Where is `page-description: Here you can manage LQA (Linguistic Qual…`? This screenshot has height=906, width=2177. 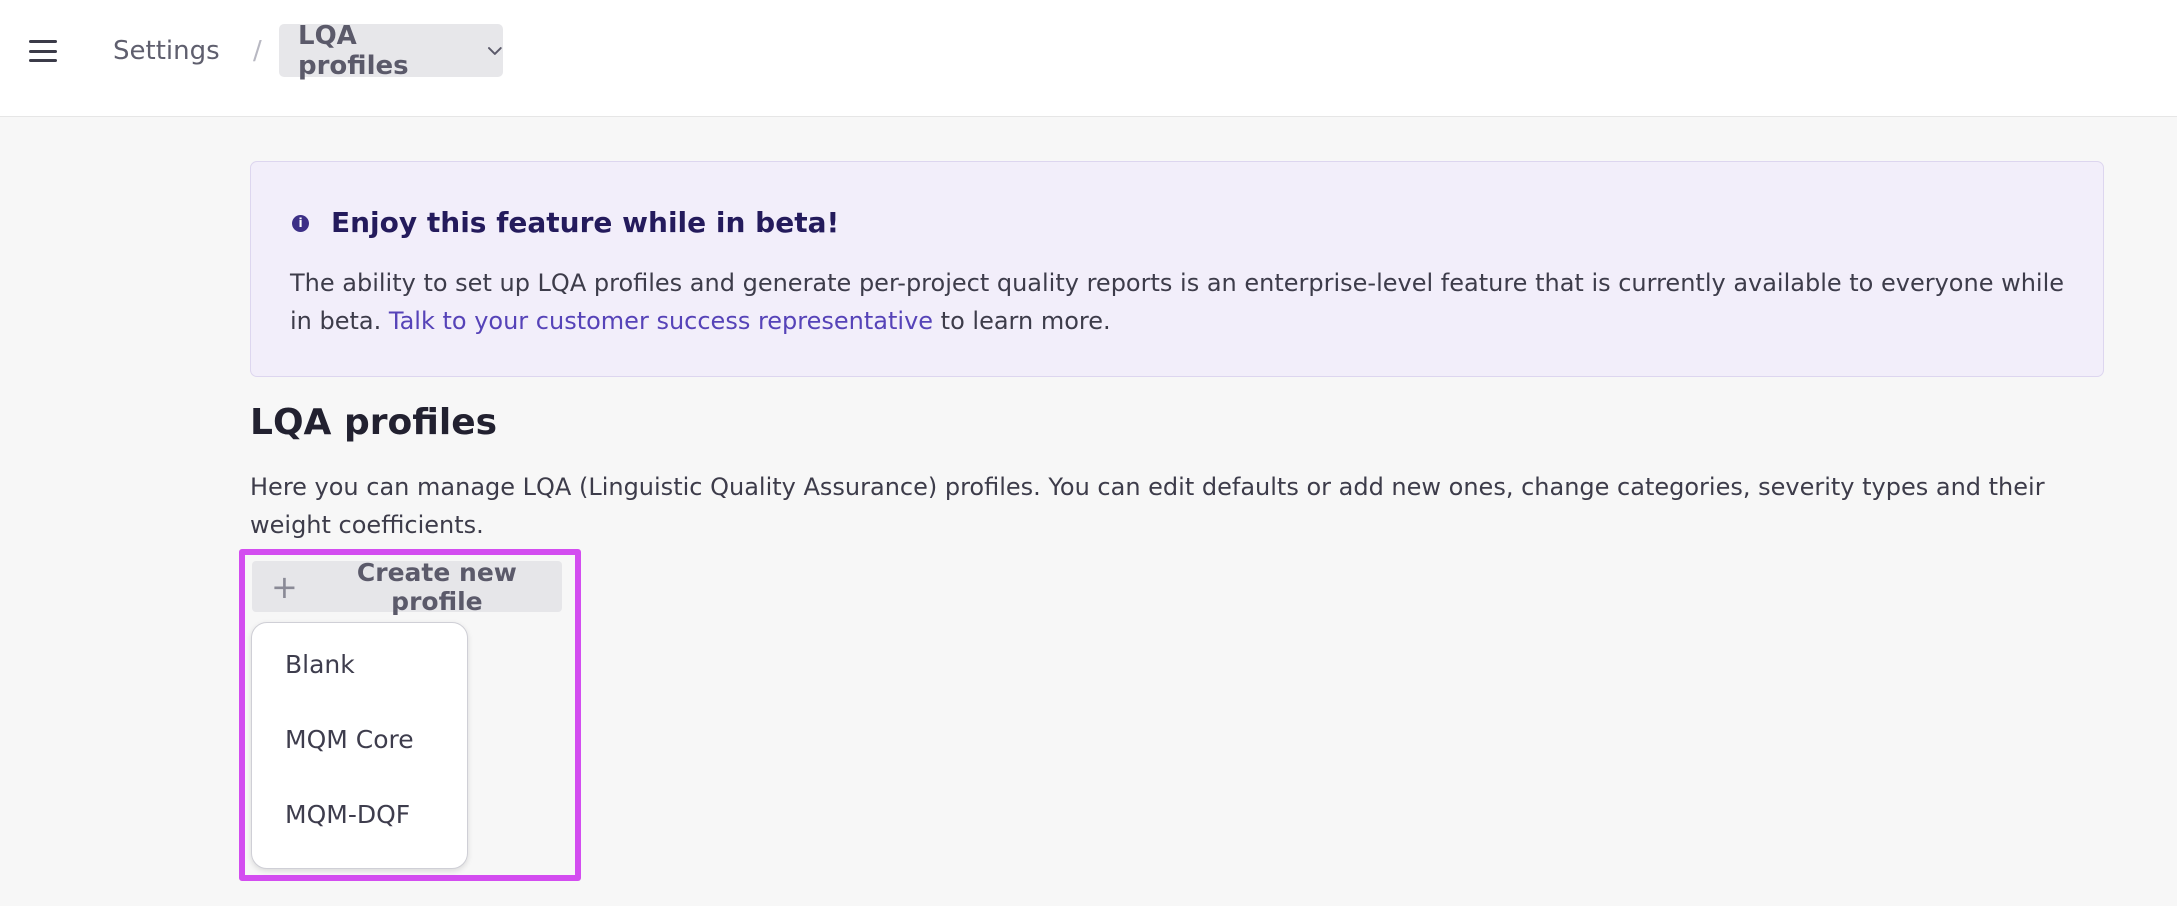 page-description: Here you can manage LQA (Linguistic Qual… is located at coordinates (1147, 506).